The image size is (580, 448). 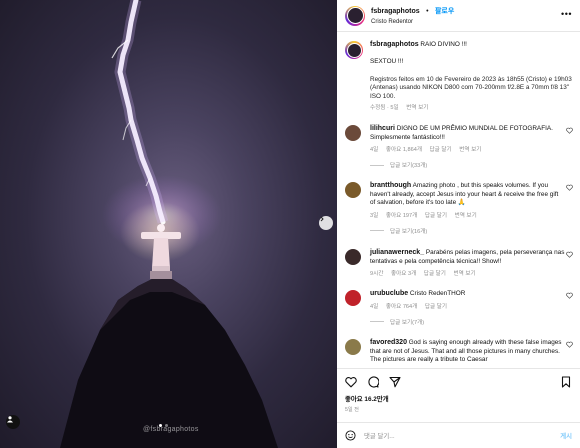 I want to click on bookmark-icon, so click(x=566, y=382).